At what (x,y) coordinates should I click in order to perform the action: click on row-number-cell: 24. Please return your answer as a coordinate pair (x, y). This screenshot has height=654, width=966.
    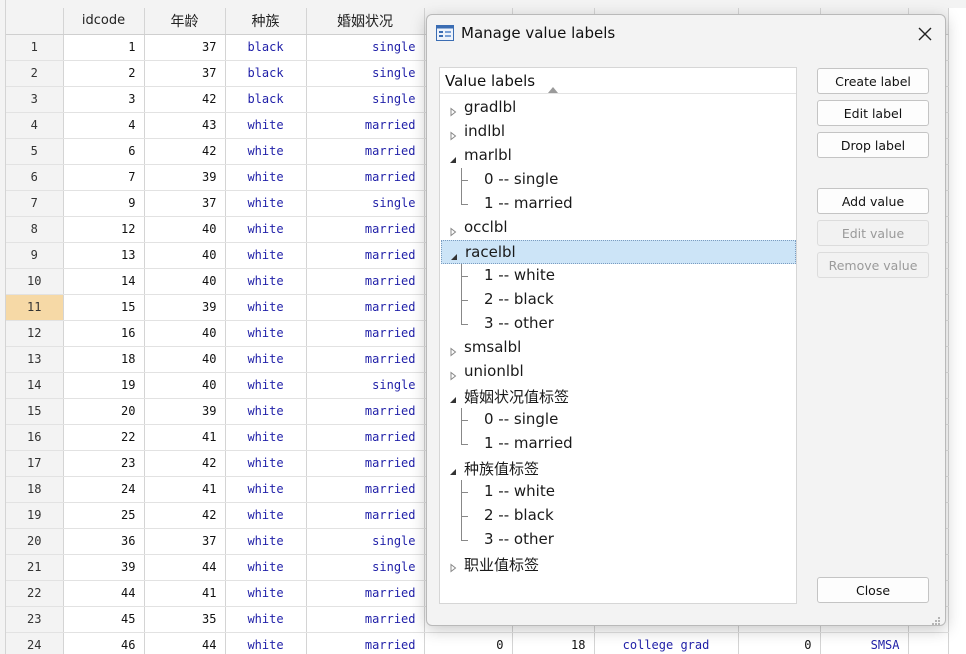
    Looking at the image, I should click on (35, 643).